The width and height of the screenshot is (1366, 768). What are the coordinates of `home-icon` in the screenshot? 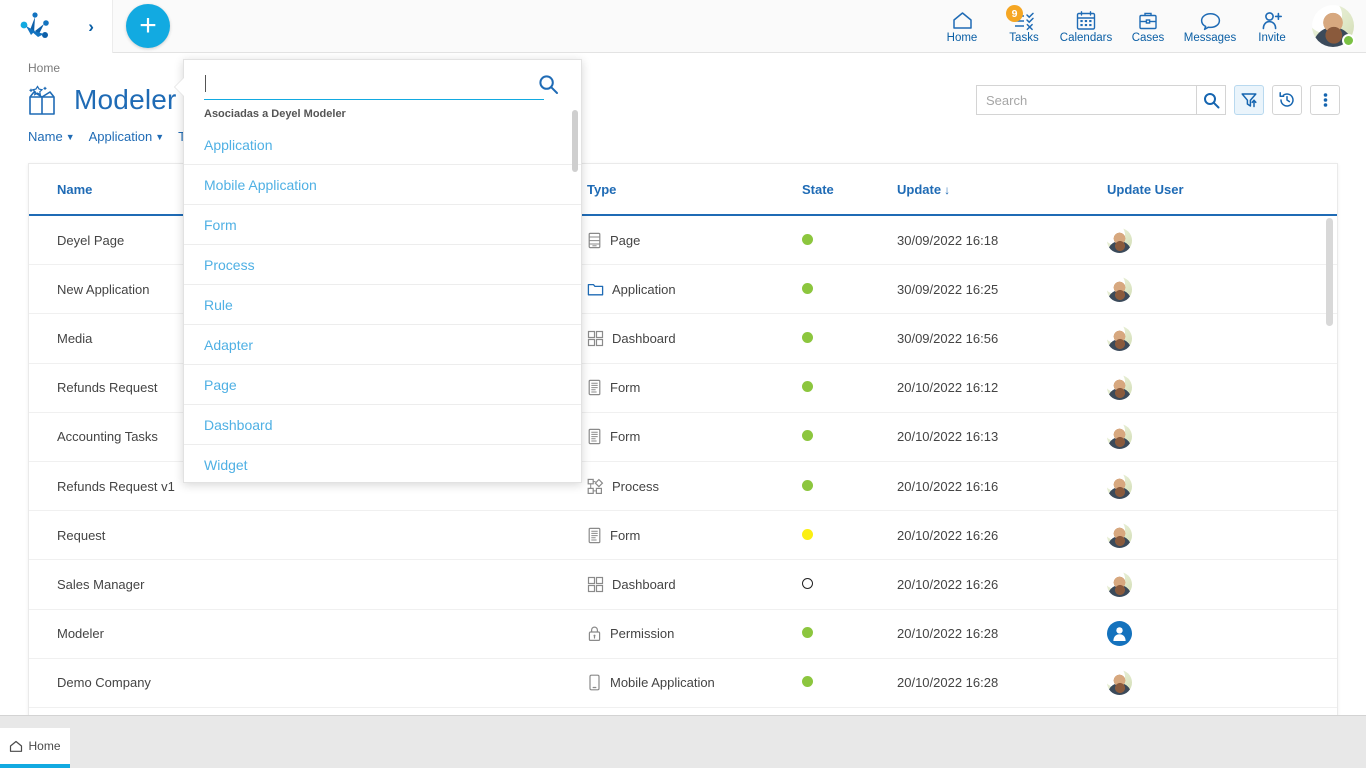 It's located at (962, 20).